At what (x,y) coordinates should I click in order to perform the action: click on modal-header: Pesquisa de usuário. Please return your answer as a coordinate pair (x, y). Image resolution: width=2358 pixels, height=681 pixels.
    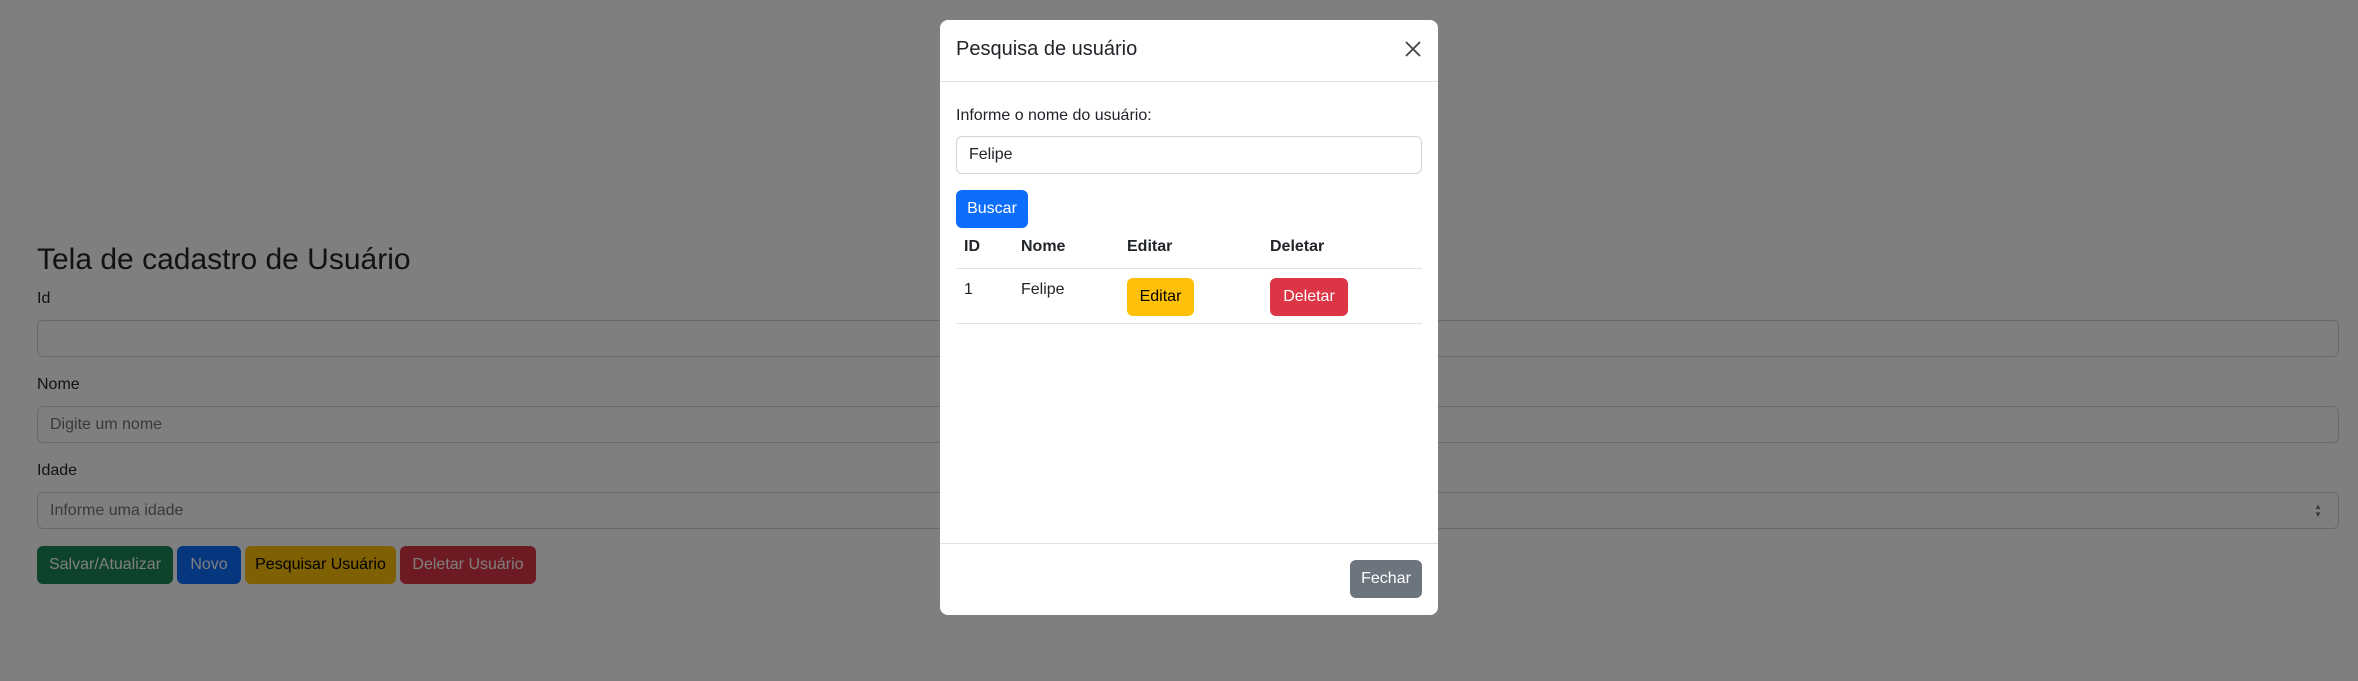
    Looking at the image, I should click on (1189, 51).